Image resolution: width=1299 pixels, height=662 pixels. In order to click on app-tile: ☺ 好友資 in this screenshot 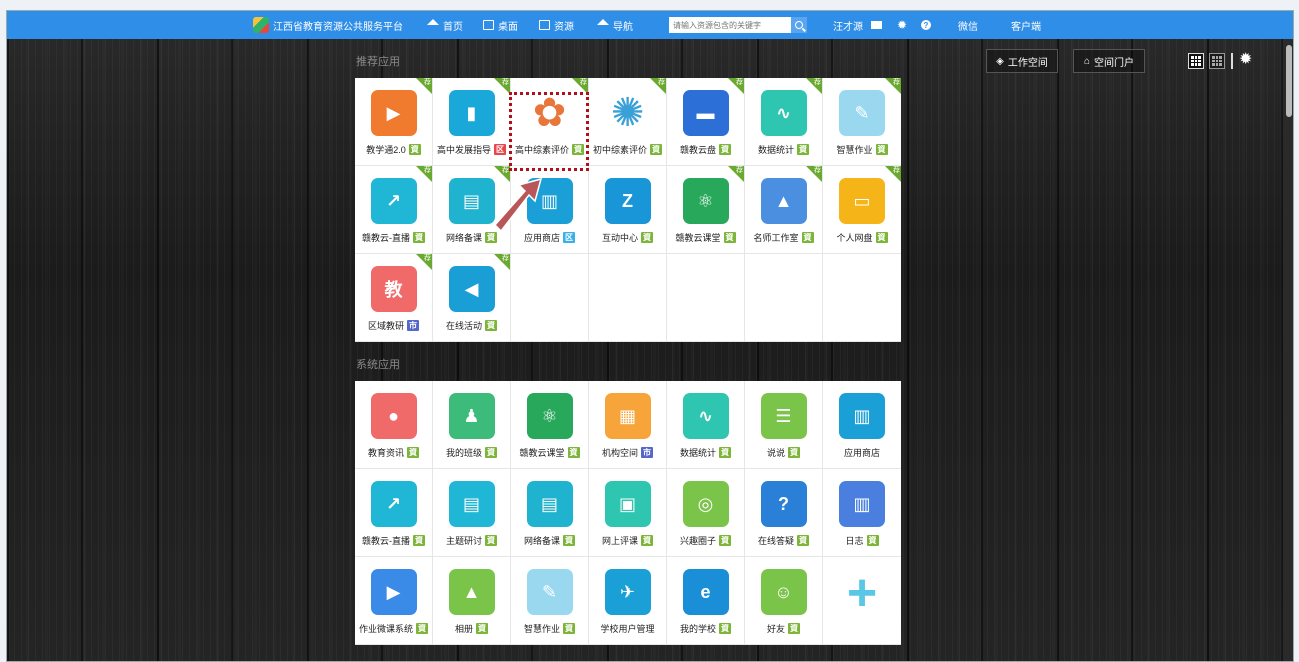, I will do `click(784, 601)`.